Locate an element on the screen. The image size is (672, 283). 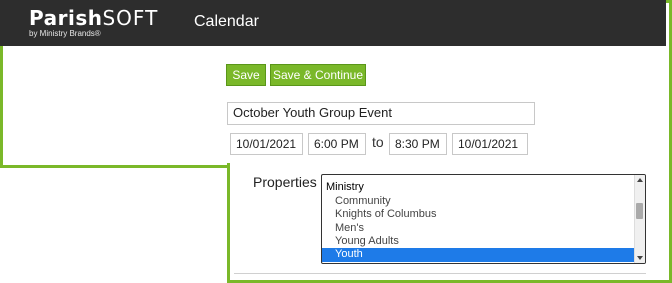
save-and-continue-button: Save & Continue is located at coordinates (318, 75).